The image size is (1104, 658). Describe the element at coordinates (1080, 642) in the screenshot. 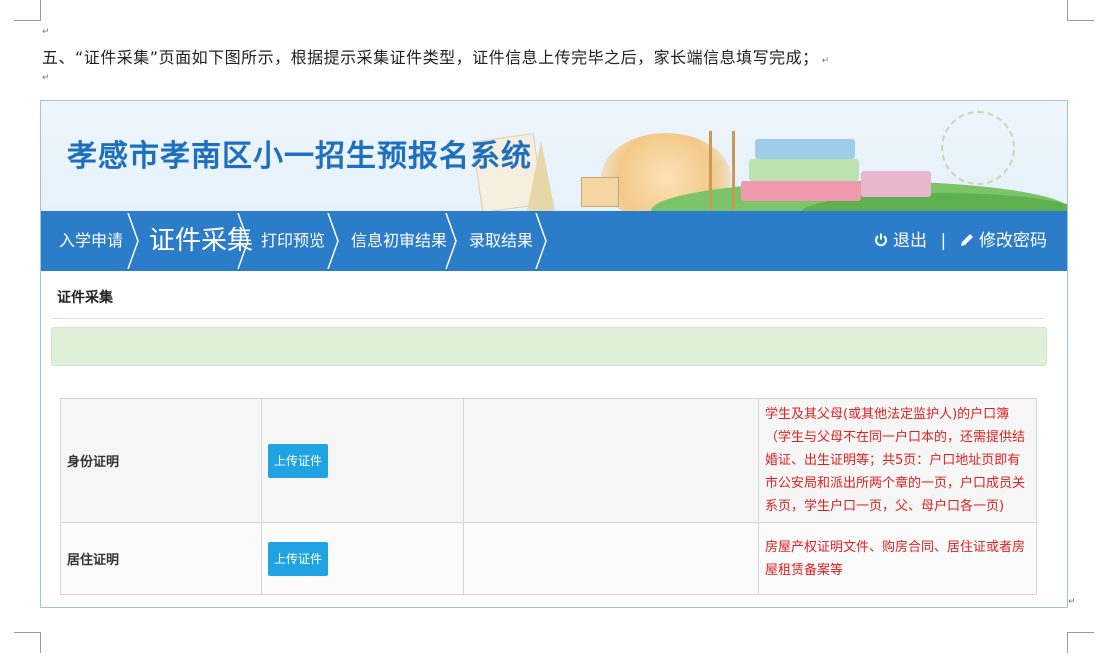

I see `page-corner-mark-bottom-right` at that location.